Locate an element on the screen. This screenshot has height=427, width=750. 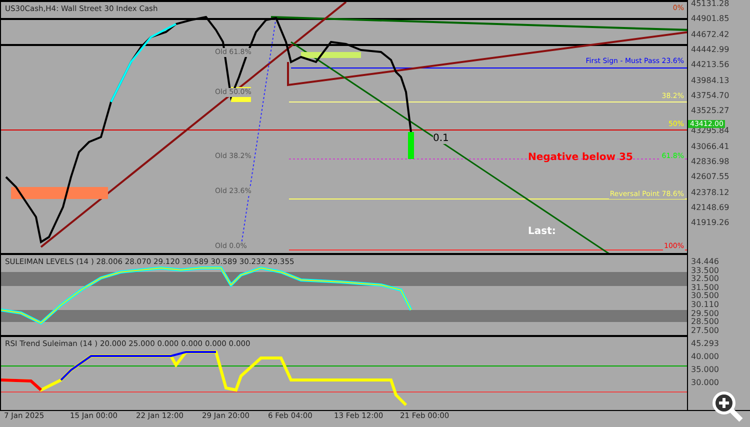
indicator-axis-label: 32.500 is located at coordinates (705, 279).